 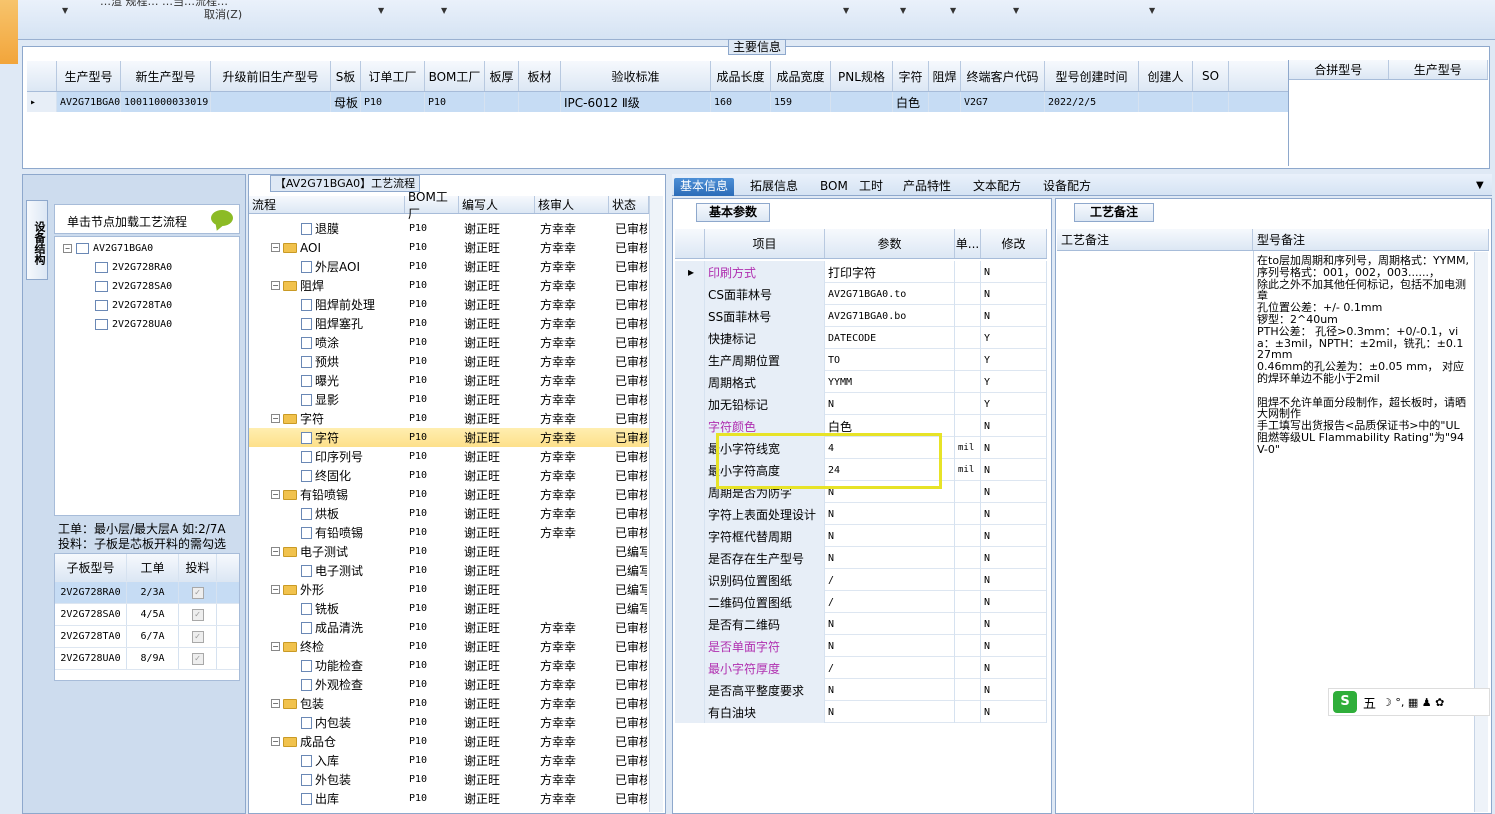 What do you see at coordinates (455, 102) in the screenshot?
I see `table-cell: P10` at bounding box center [455, 102].